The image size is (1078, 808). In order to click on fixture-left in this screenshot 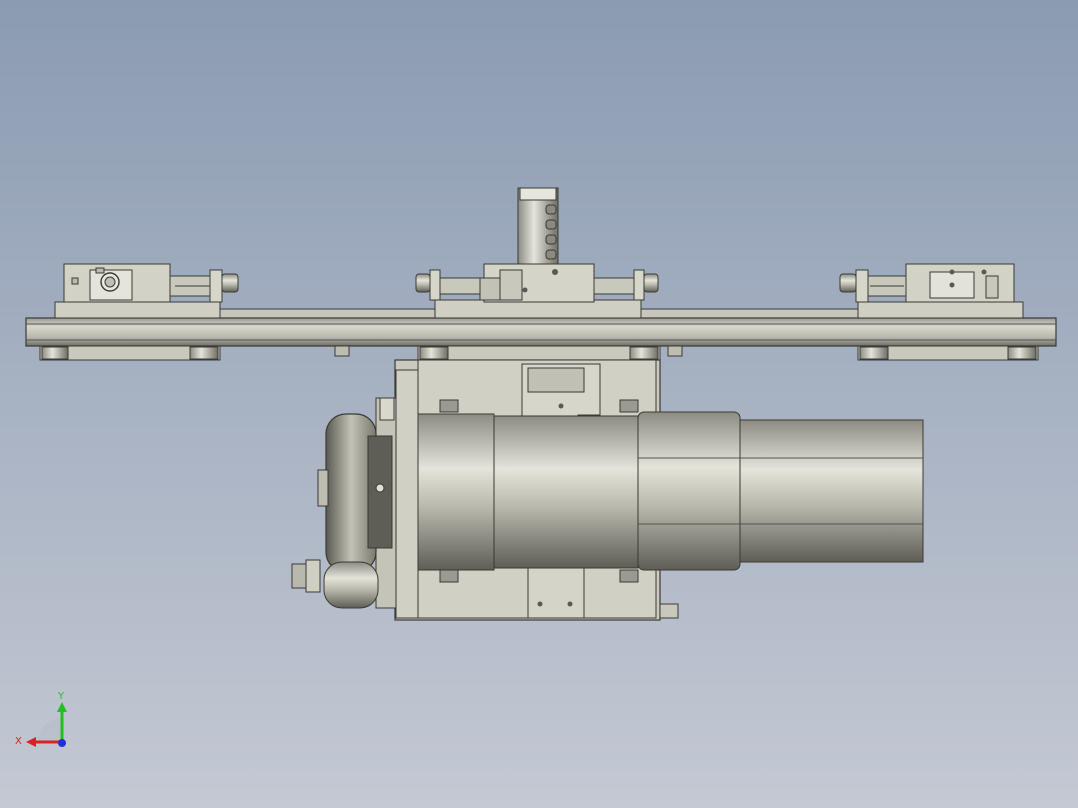, I will do `click(146, 291)`.